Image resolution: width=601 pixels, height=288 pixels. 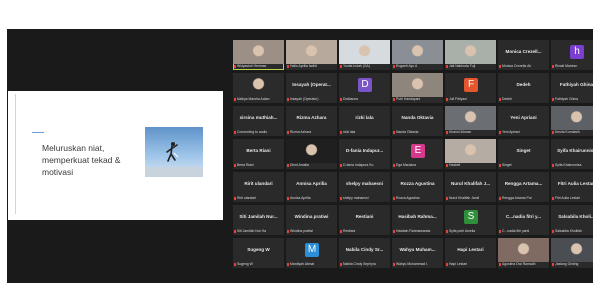 I want to click on participant-tile: Hasbiel, so click(x=470, y=154).